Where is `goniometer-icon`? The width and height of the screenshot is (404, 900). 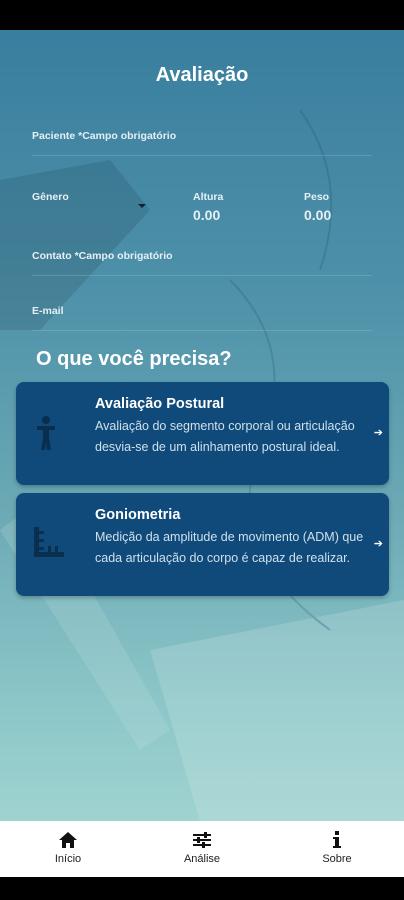 goniometer-icon is located at coordinates (49, 543).